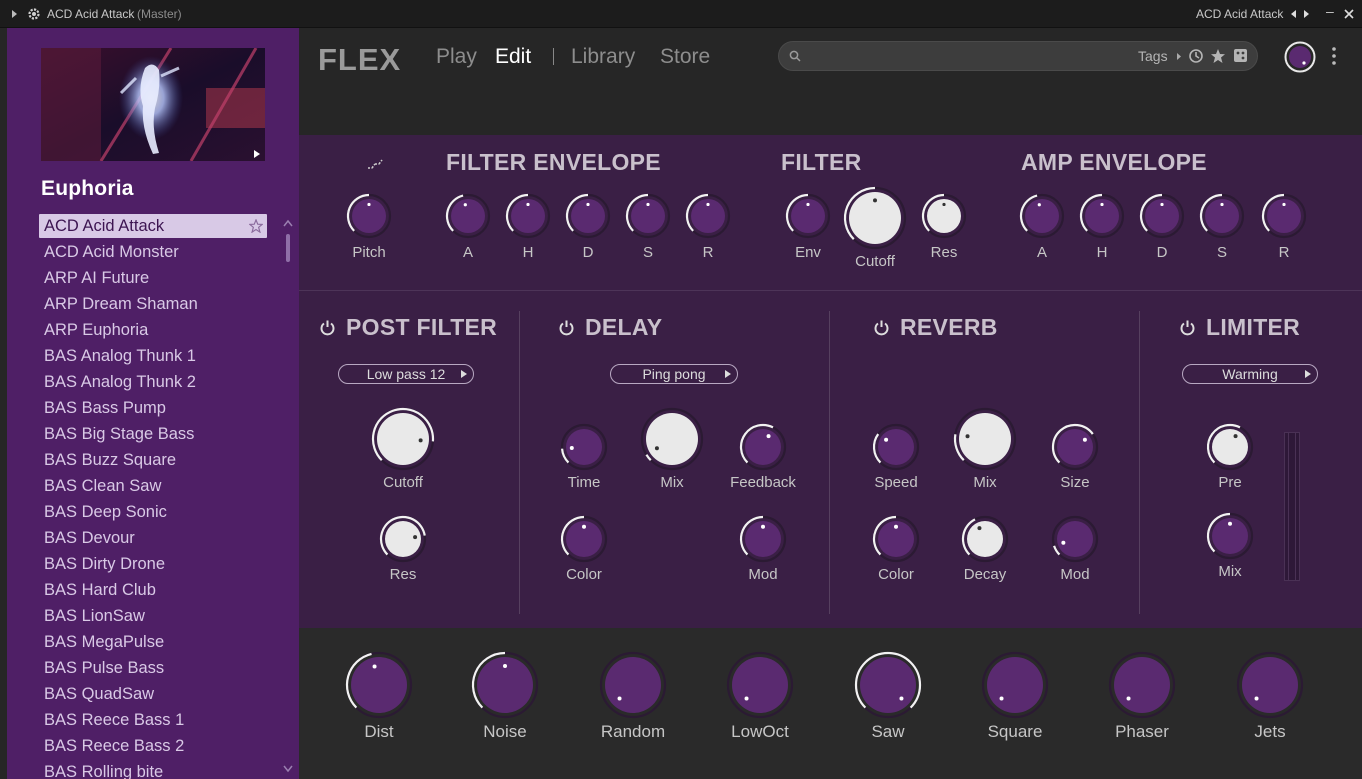 This screenshot has width=1362, height=779. Describe the element at coordinates (403, 539) in the screenshot. I see `post-filter-res-knob` at that location.